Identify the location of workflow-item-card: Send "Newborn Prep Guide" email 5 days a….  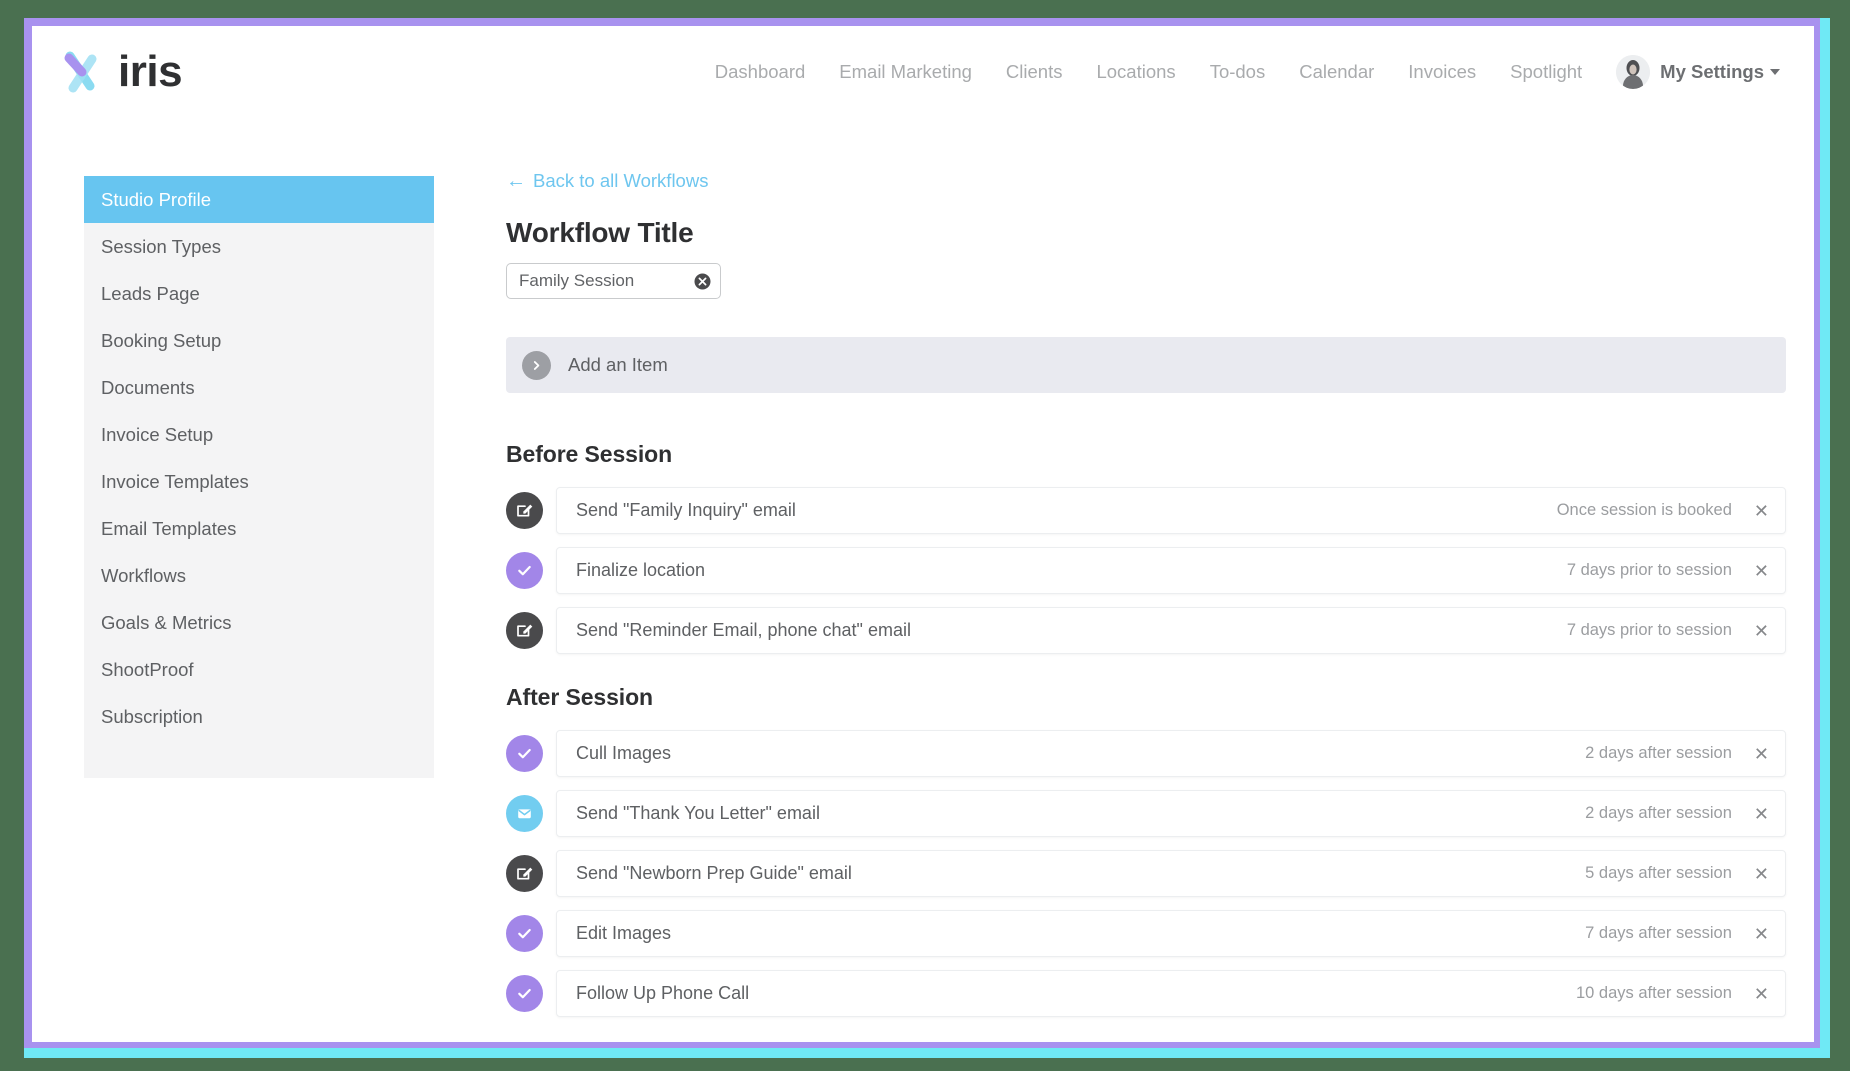
(1171, 873).